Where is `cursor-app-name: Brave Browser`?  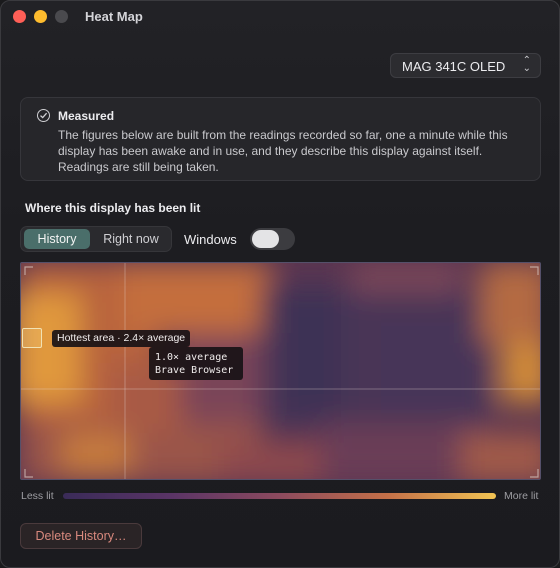 cursor-app-name: Brave Browser is located at coordinates (194, 370).